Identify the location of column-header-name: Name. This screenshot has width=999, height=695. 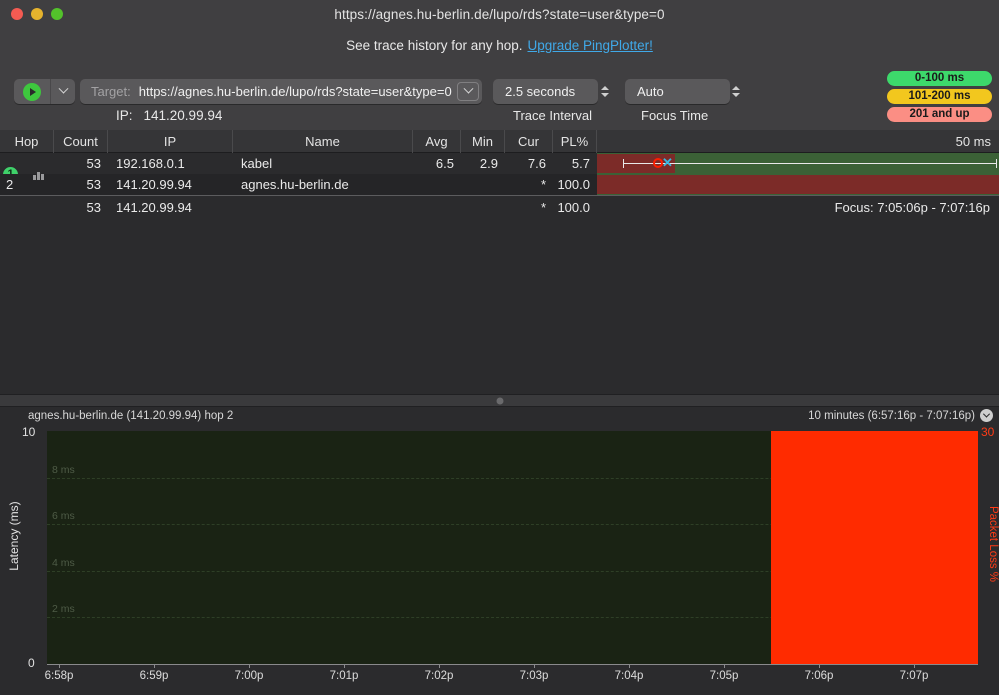
(323, 141).